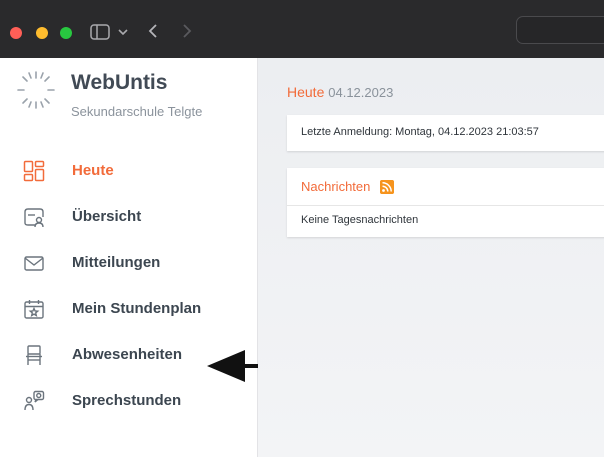  I want to click on people-chat-icon, so click(34, 400).